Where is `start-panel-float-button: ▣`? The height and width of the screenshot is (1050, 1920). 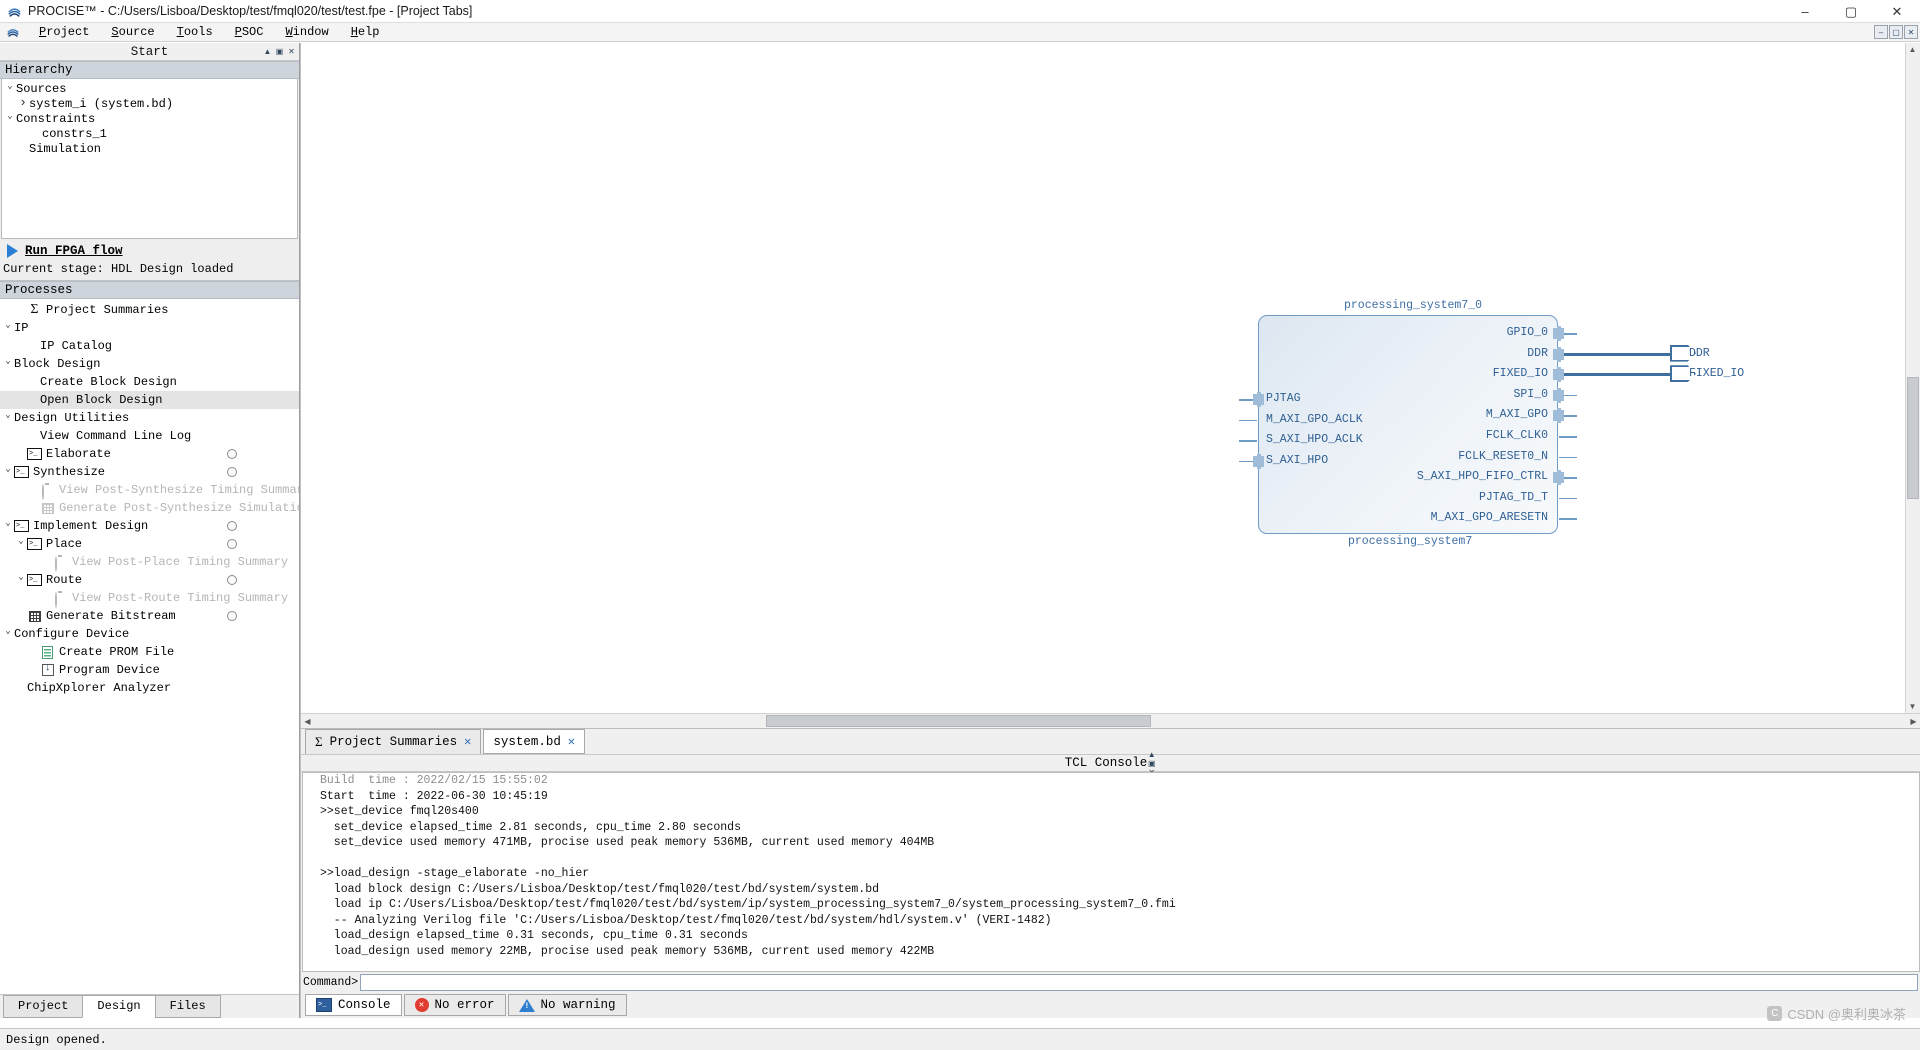
start-panel-float-button: ▣ is located at coordinates (279, 51).